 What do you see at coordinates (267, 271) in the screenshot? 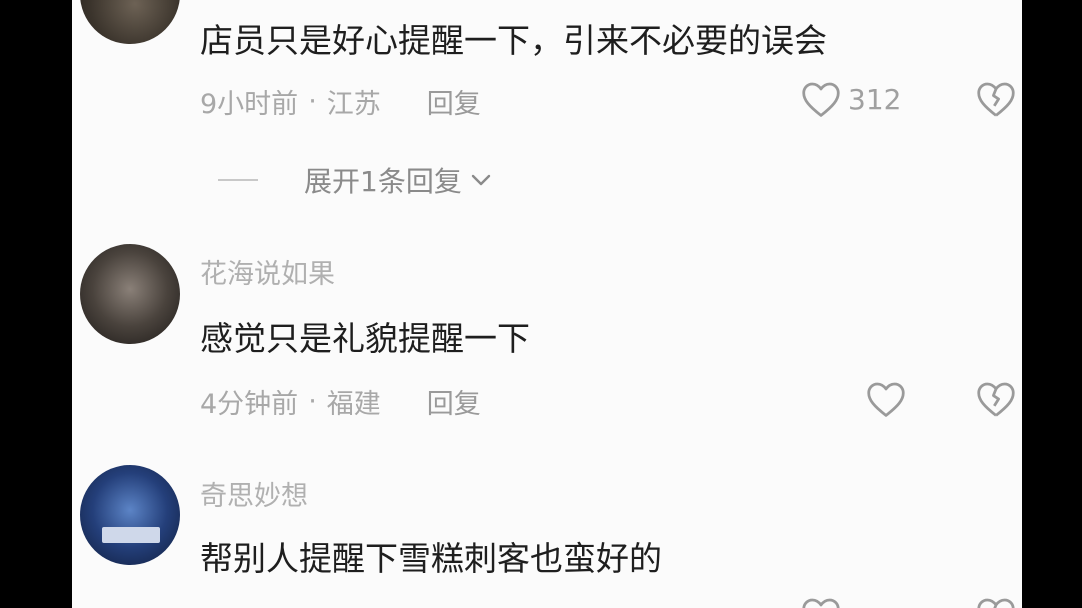
I see `comment-username: 花海说如果` at bounding box center [267, 271].